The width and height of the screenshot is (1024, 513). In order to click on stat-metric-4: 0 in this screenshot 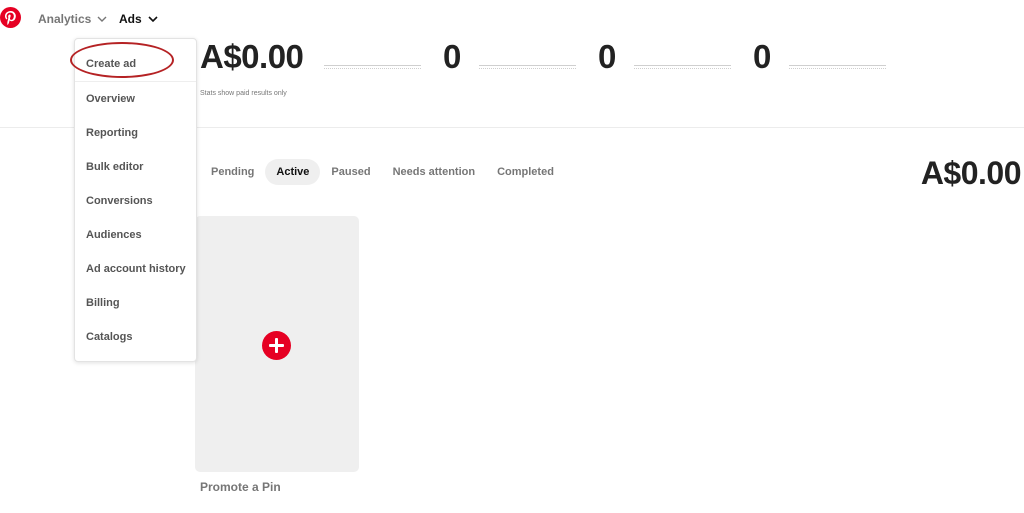, I will do `click(762, 56)`.